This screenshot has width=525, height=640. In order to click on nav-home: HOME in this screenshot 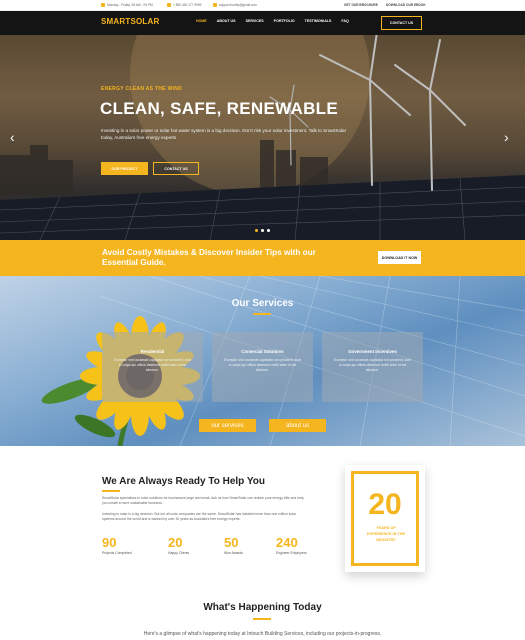, I will do `click(201, 21)`.